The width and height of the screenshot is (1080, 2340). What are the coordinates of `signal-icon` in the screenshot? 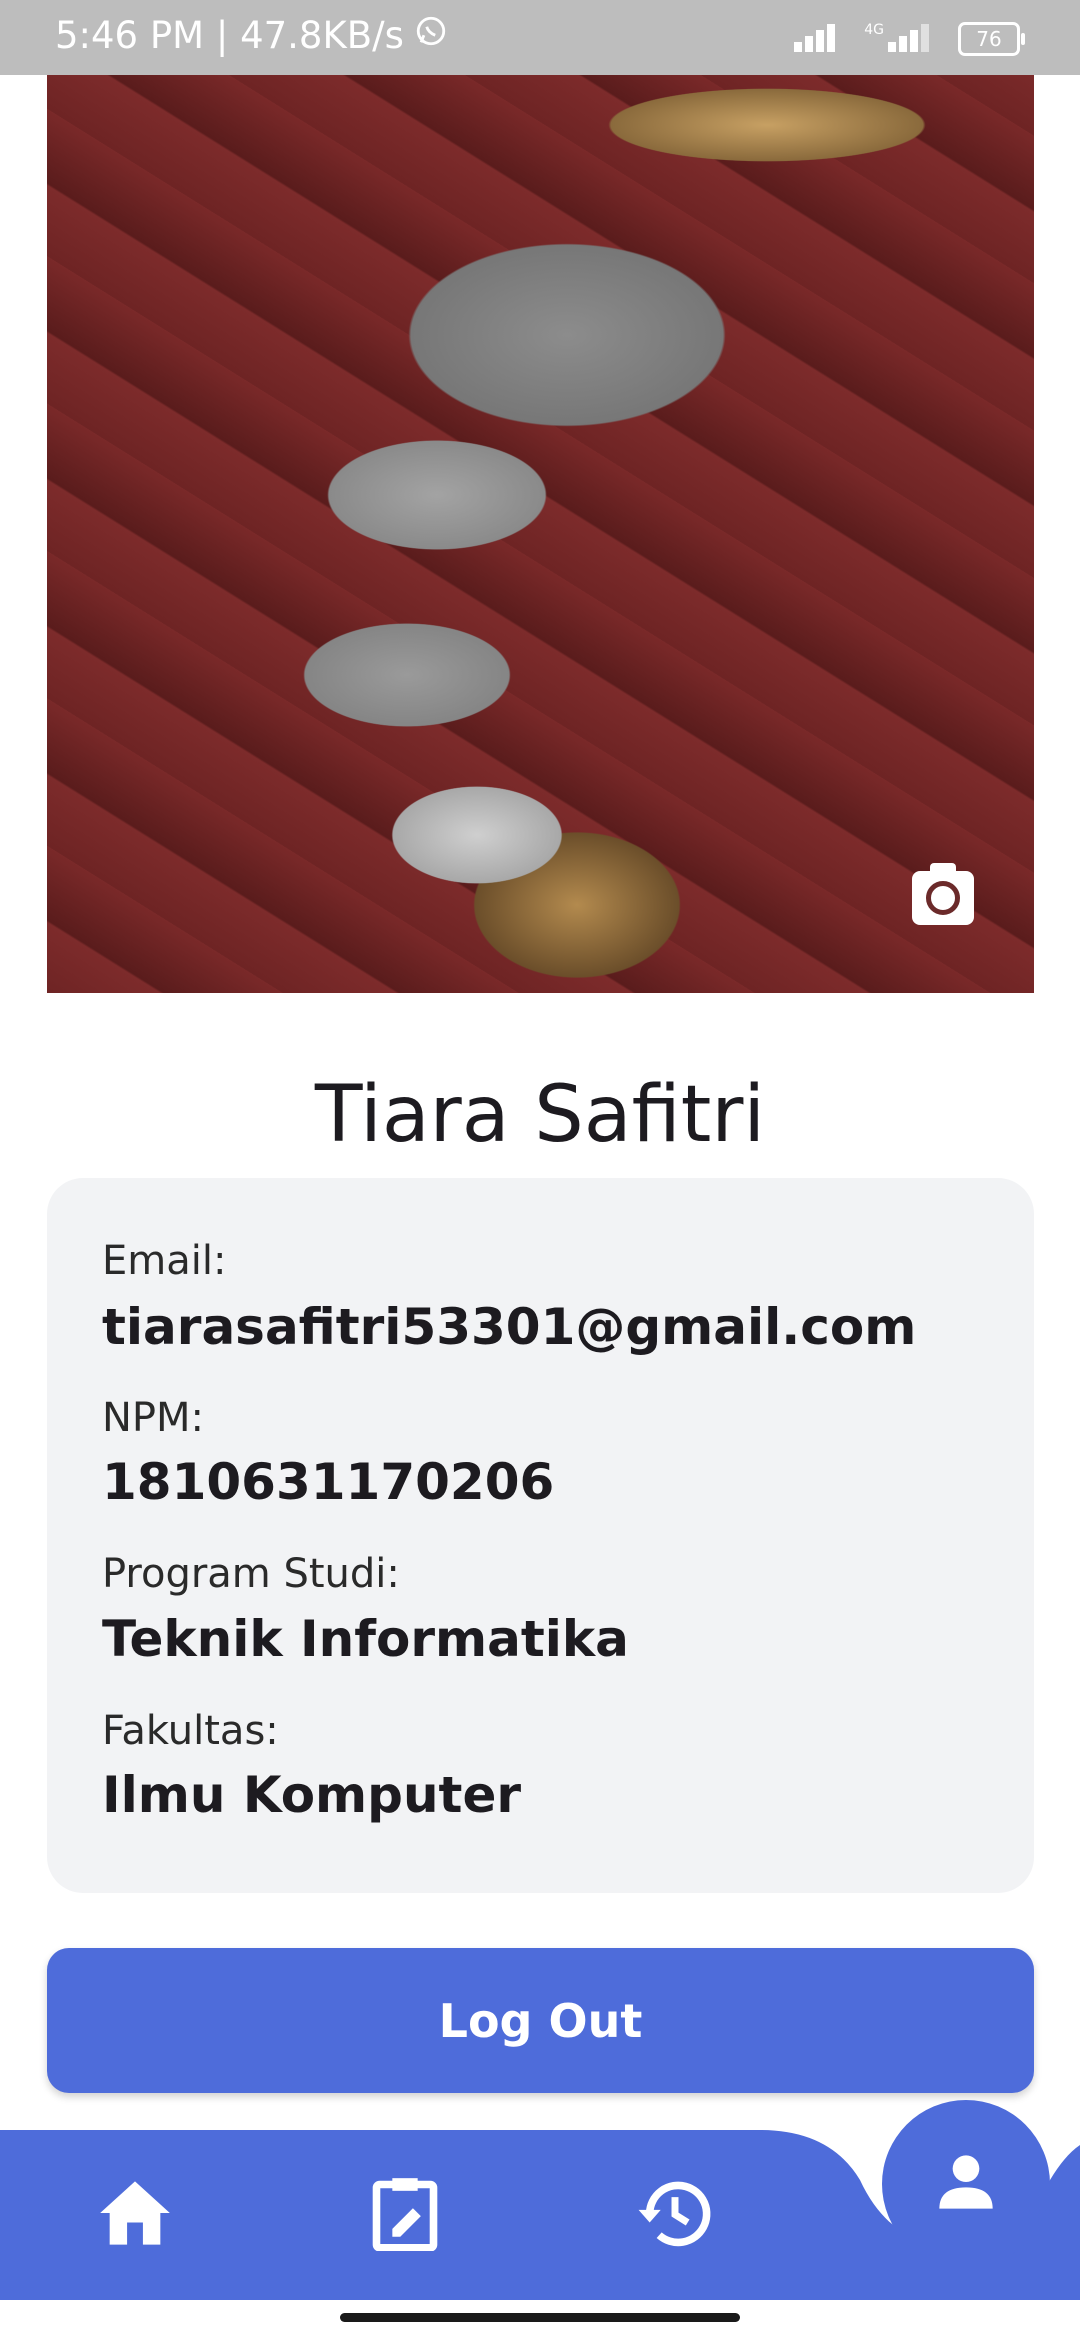 It's located at (820, 39).